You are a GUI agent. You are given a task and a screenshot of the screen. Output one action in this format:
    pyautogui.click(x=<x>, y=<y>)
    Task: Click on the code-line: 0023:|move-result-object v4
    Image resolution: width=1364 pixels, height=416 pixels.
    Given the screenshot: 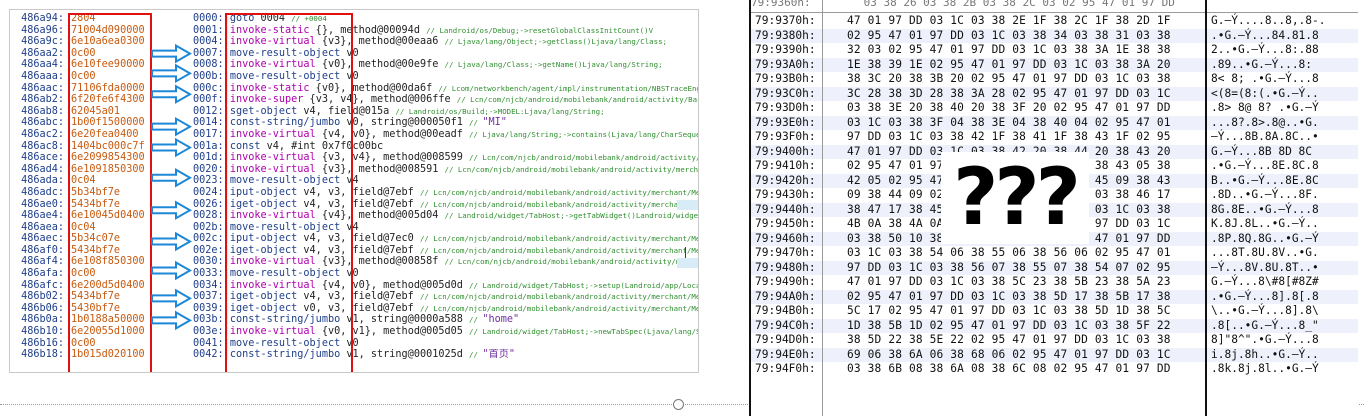 What is the action you would take?
    pyautogui.click(x=445, y=181)
    